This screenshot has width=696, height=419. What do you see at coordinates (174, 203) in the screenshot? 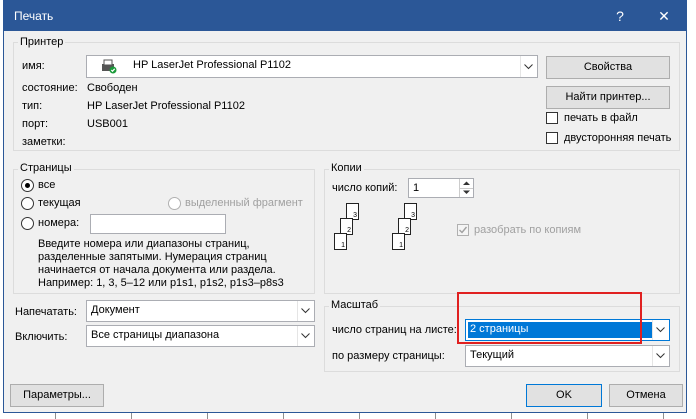
I see `pages-selection-radio` at bounding box center [174, 203].